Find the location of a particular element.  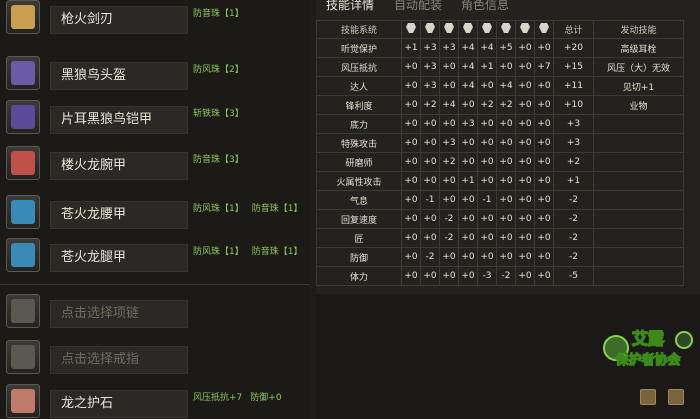

export-button is located at coordinates (648, 397).